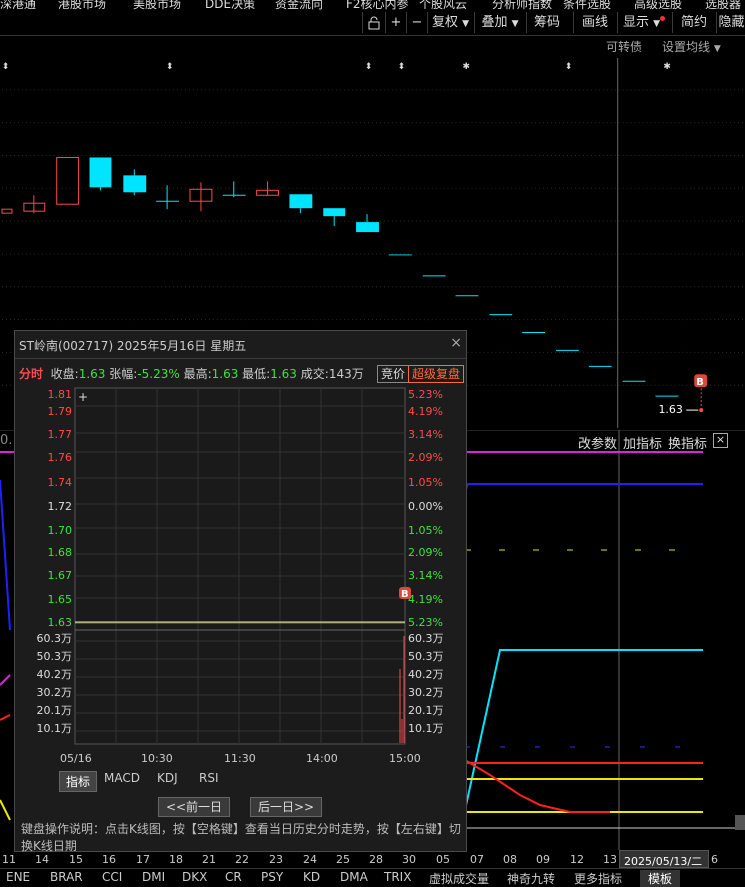 This screenshot has width=745, height=887. Describe the element at coordinates (477, 859) in the screenshot. I see `date-label: 07` at that location.